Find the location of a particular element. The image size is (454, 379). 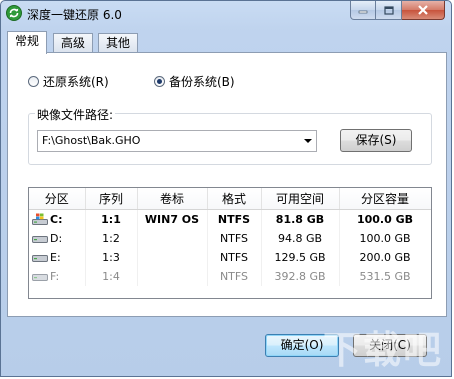

column-header-free-space: 可用空间 is located at coordinates (300, 199).